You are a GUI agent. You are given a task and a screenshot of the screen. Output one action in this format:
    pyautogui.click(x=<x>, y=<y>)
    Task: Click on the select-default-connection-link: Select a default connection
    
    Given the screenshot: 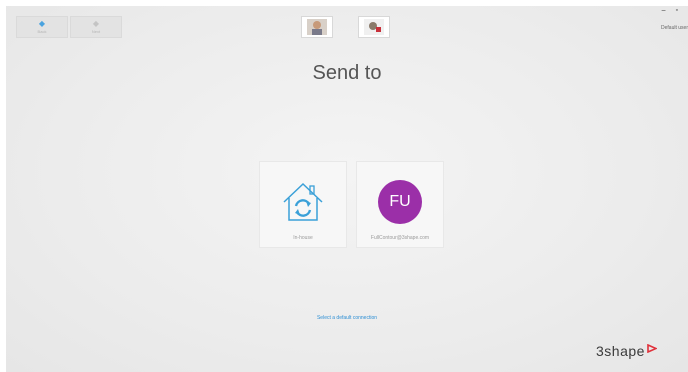 What is the action you would take?
    pyautogui.click(x=347, y=318)
    